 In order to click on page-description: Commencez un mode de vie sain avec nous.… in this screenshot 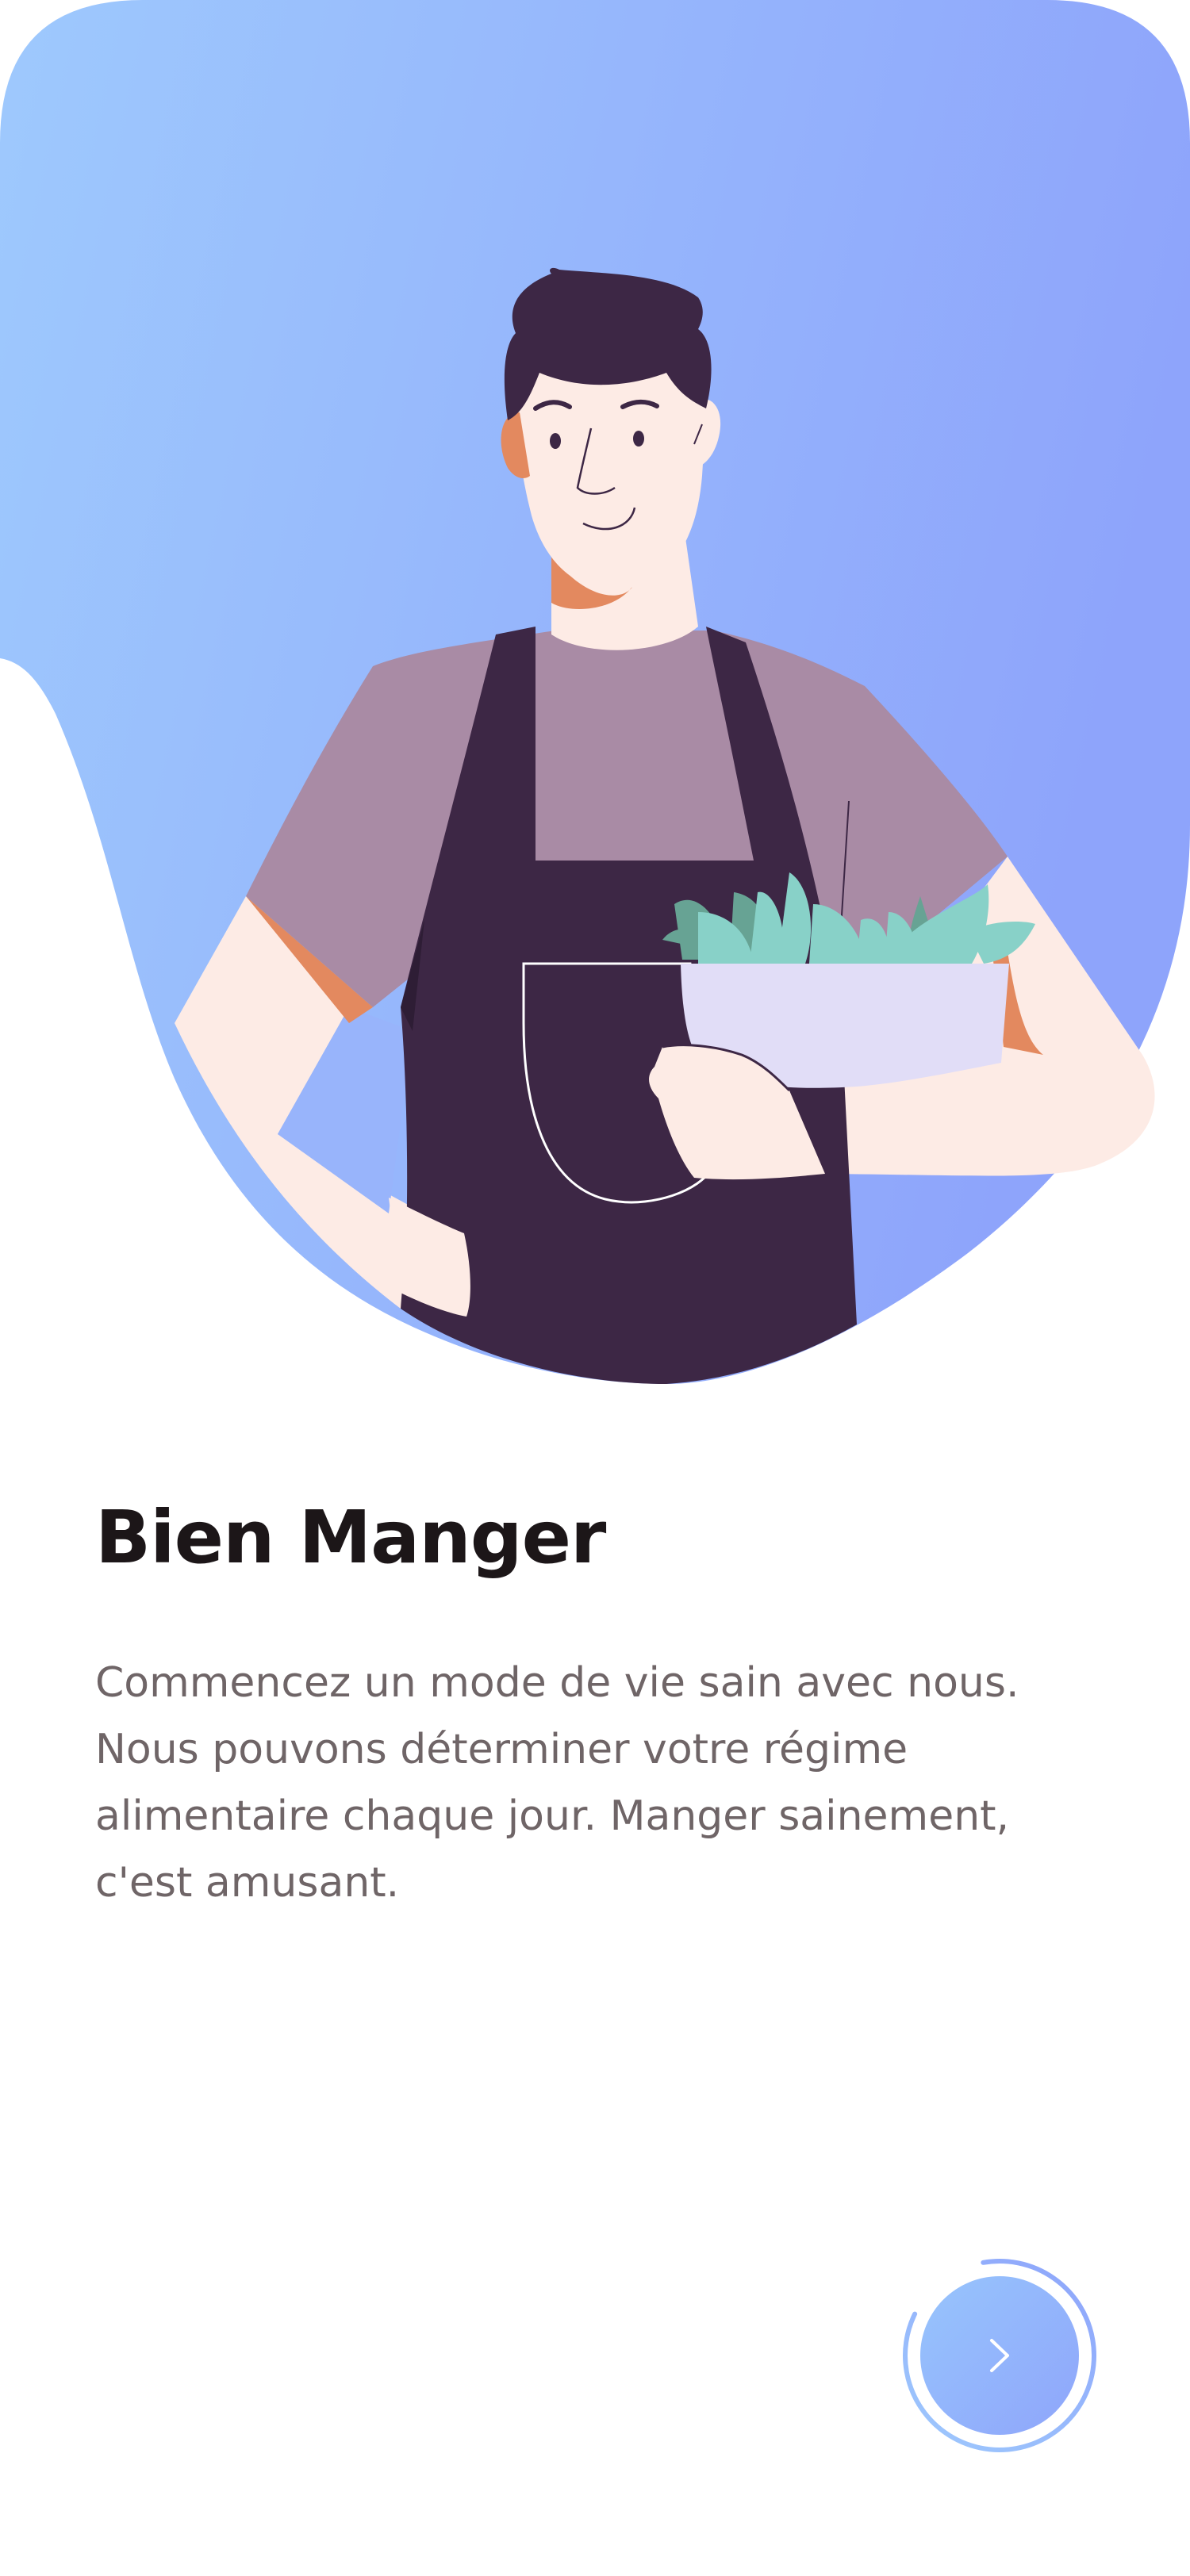, I will do `click(557, 1783)`.